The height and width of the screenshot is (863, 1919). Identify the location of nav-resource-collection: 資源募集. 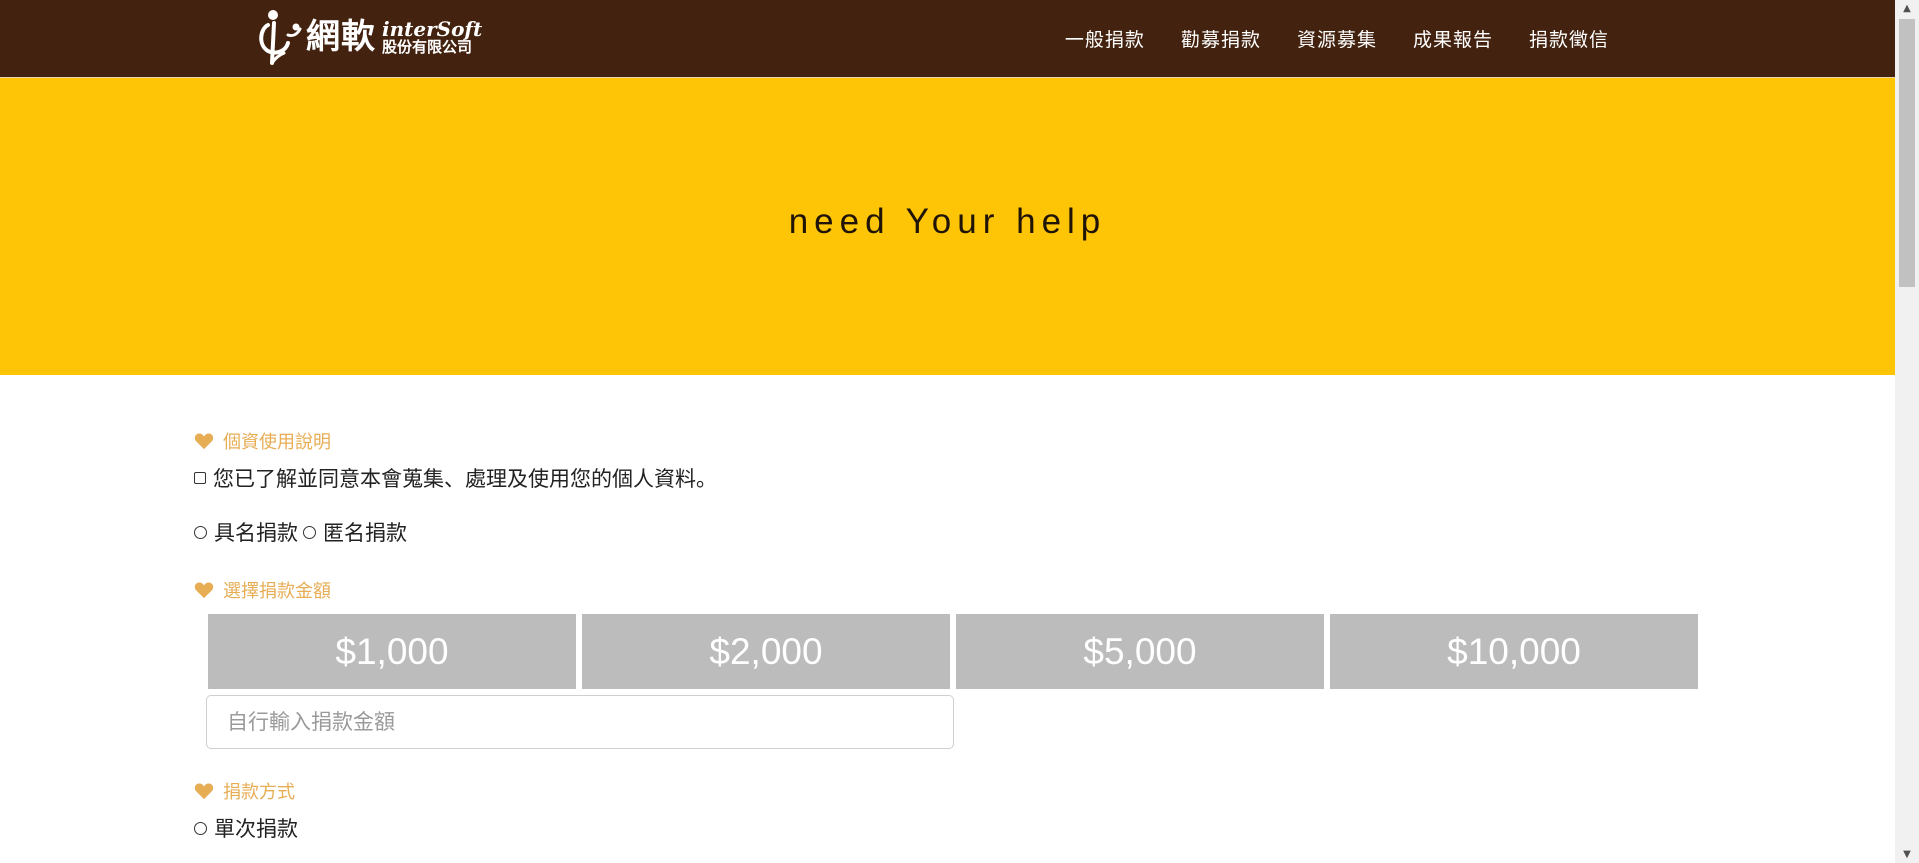
(1337, 38).